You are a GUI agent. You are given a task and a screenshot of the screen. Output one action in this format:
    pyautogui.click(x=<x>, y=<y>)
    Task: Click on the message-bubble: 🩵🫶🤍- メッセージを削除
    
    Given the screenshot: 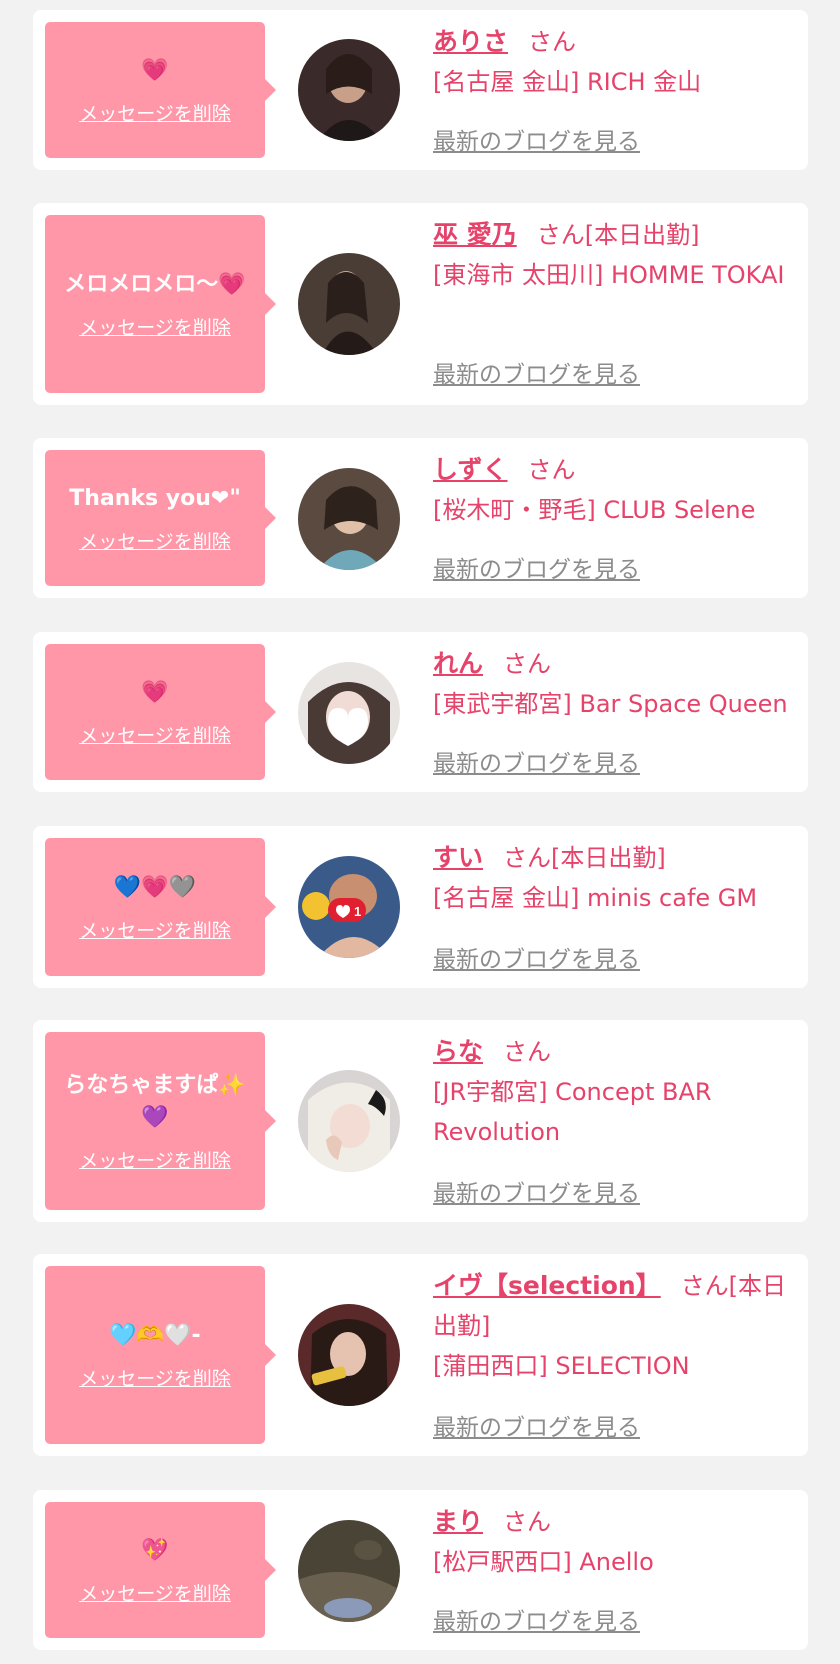 What is the action you would take?
    pyautogui.click(x=155, y=1355)
    